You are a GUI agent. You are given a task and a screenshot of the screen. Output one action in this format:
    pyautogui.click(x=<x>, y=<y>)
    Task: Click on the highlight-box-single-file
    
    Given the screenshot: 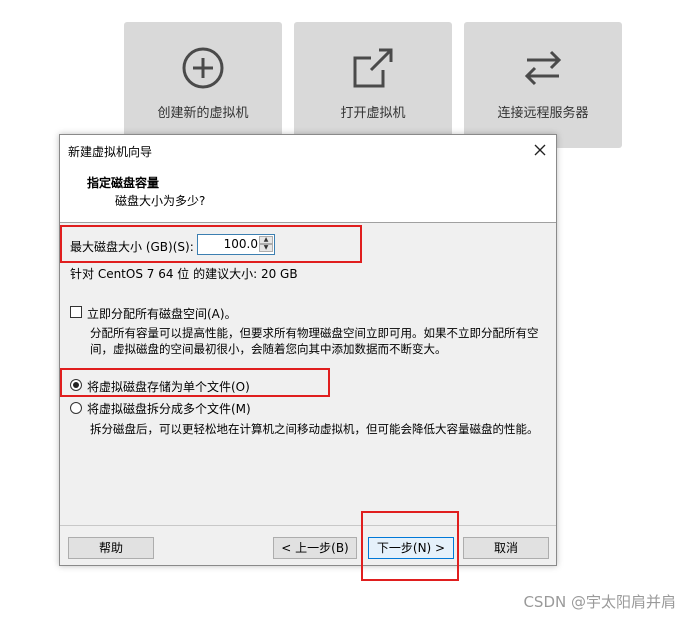 What is the action you would take?
    pyautogui.click(x=195, y=382)
    